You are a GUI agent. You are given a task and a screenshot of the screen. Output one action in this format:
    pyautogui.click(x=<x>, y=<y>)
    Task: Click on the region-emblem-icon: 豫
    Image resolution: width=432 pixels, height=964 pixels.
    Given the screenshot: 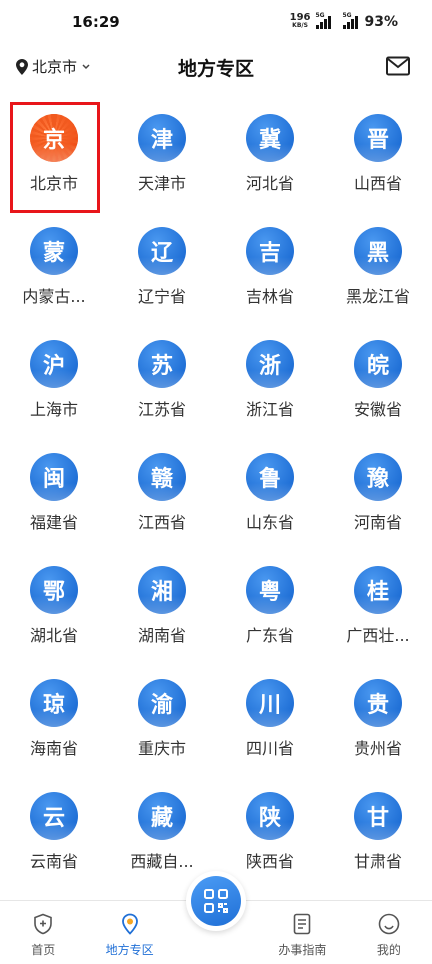 What is the action you would take?
    pyautogui.click(x=378, y=477)
    